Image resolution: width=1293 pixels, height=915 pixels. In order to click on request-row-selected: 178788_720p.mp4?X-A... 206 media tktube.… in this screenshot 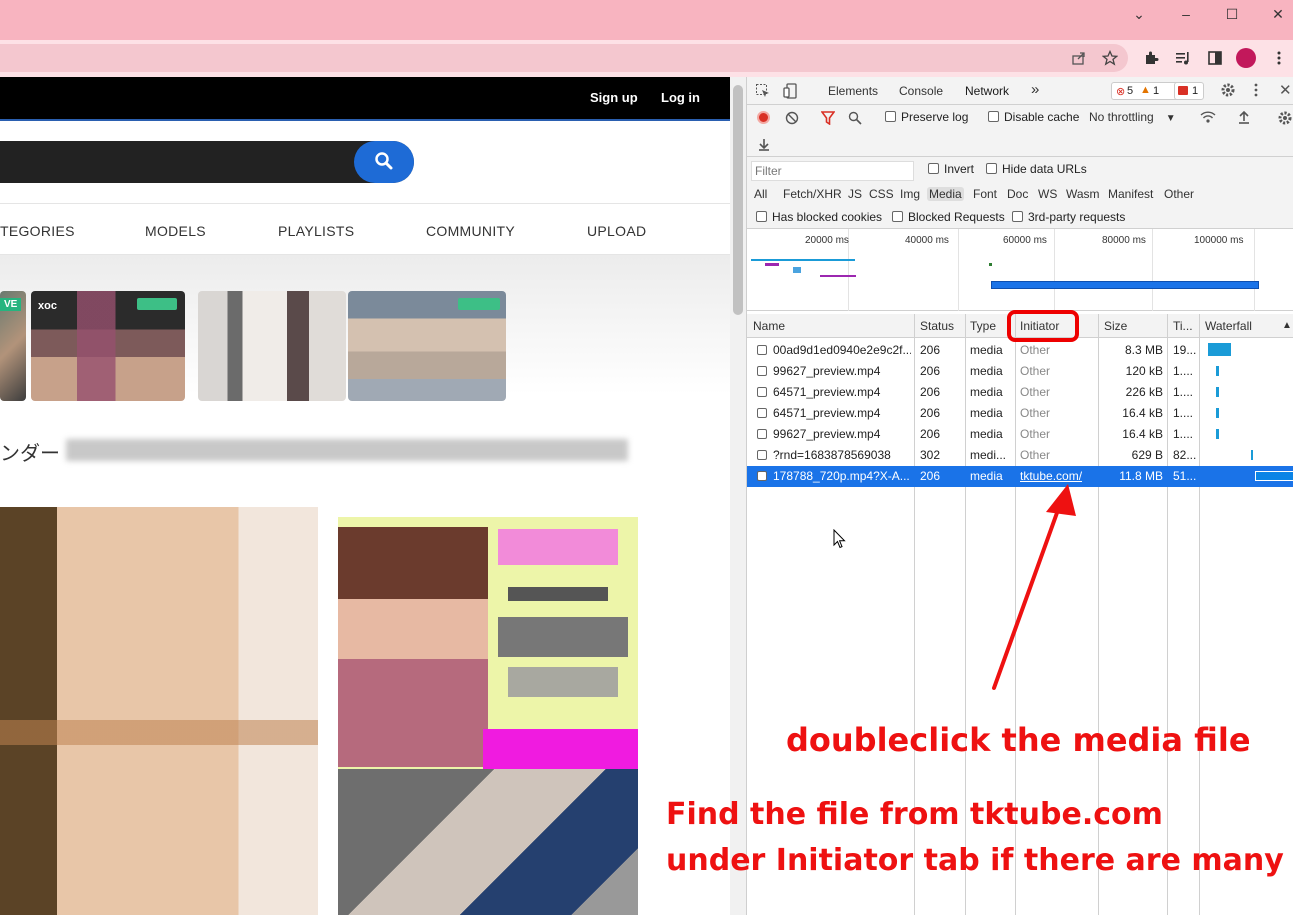, I will do `click(1020, 476)`.